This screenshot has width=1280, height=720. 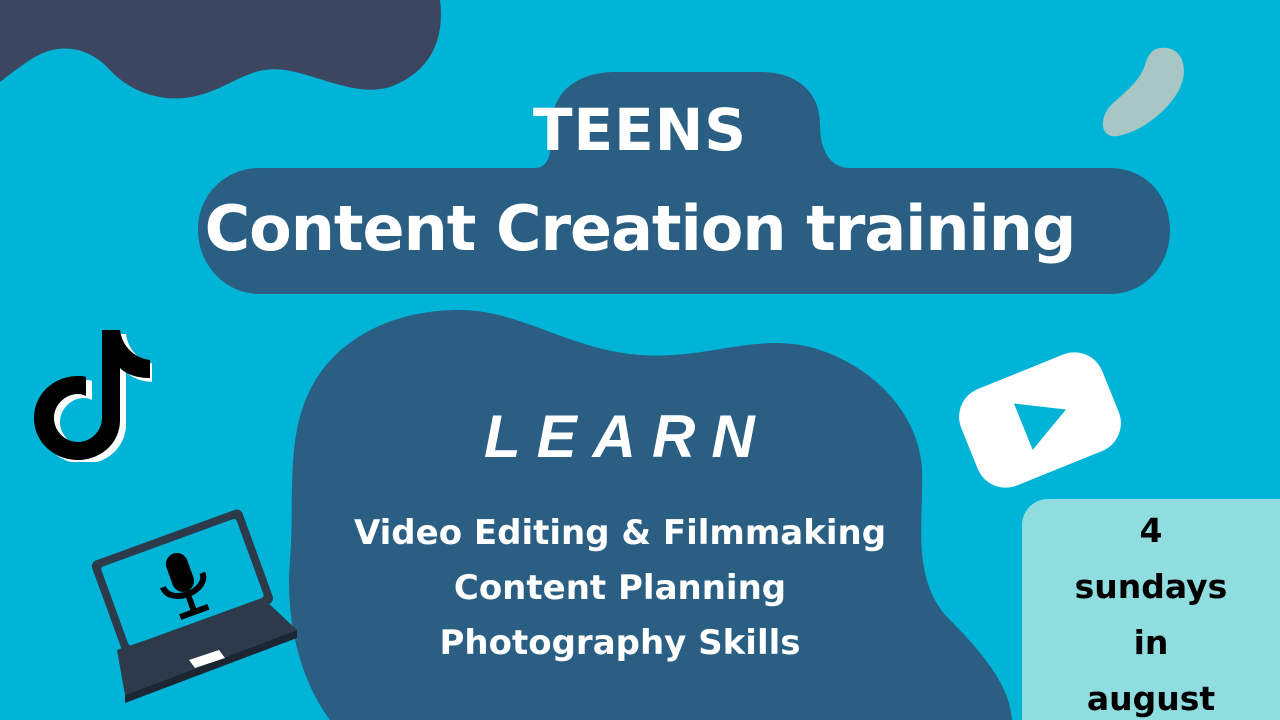 What do you see at coordinates (1151, 698) in the screenshot?
I see `schedule-line: august` at bounding box center [1151, 698].